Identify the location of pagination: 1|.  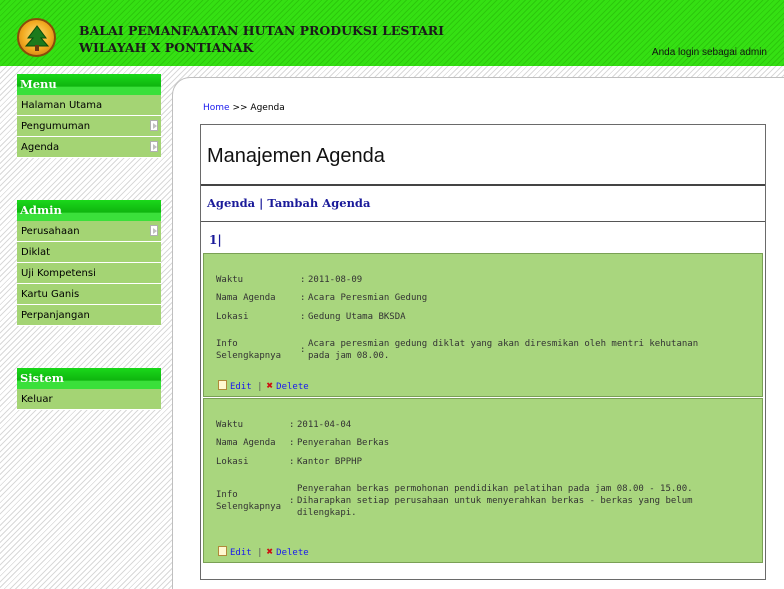
(215, 240).